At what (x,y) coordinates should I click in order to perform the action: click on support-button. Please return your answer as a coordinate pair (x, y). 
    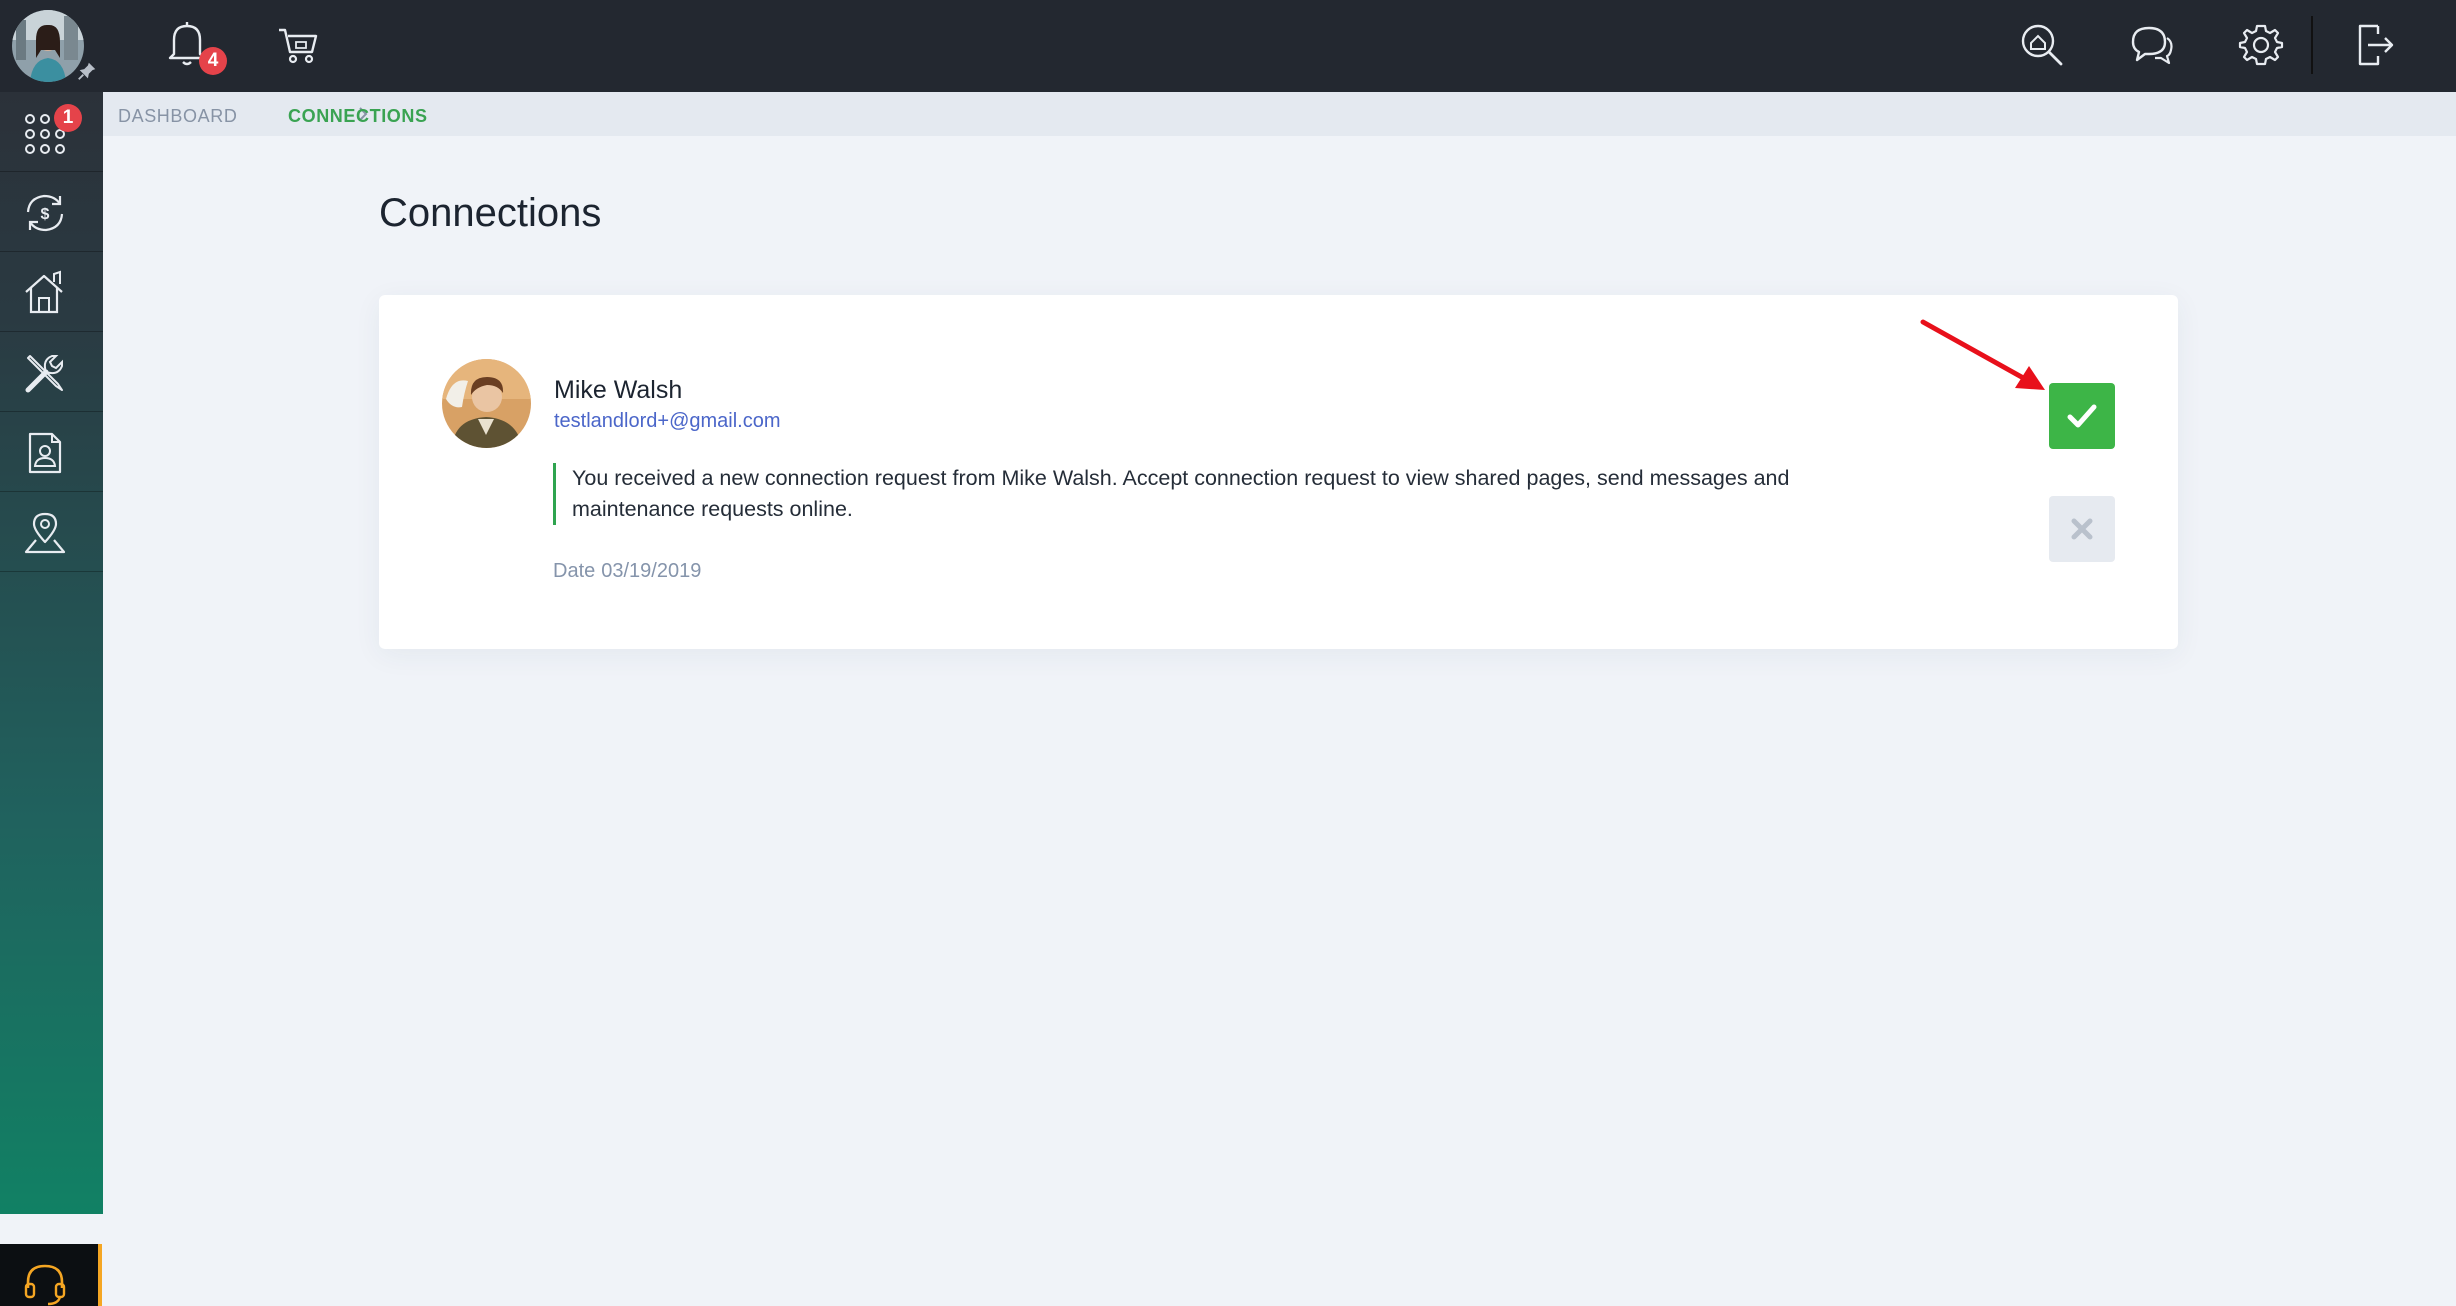
    Looking at the image, I should click on (51, 1275).